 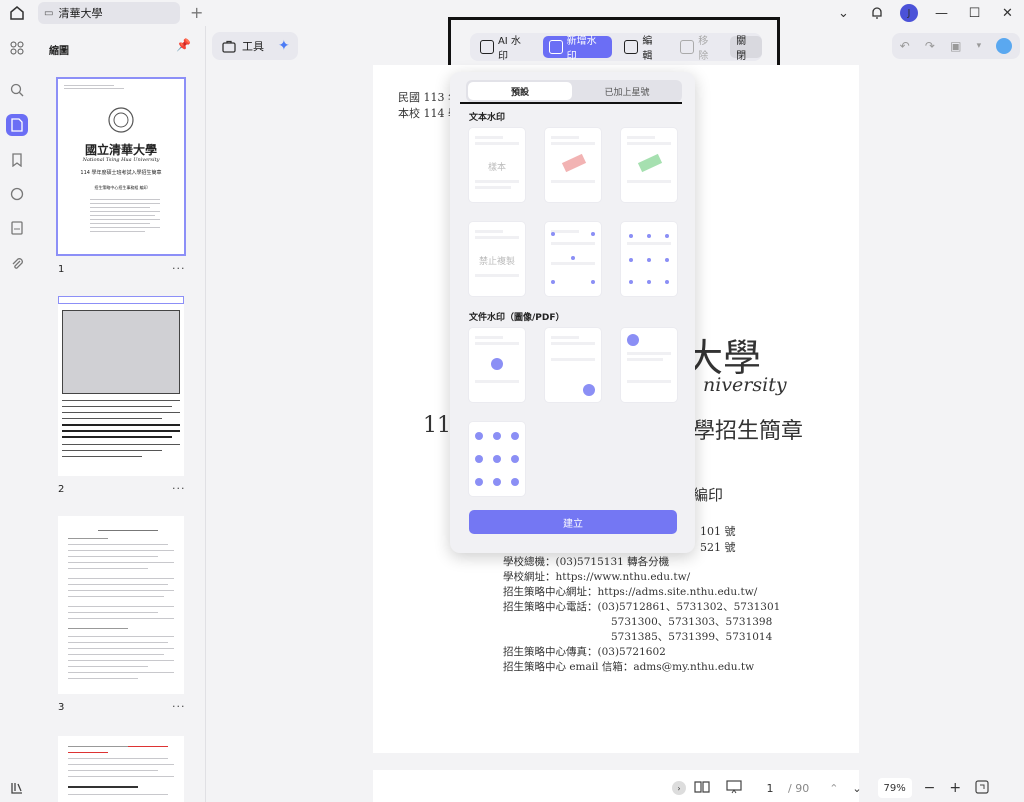 What do you see at coordinates (121, 120) in the screenshot?
I see `university-seal-icon` at bounding box center [121, 120].